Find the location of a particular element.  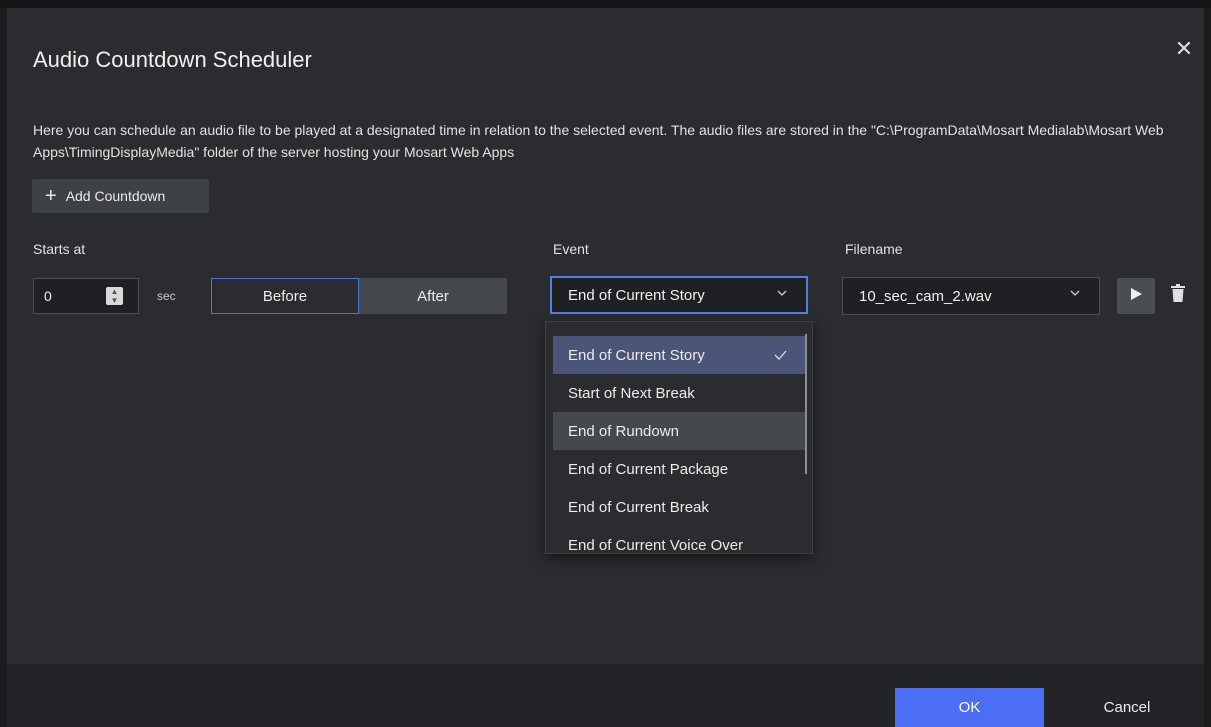

offset-number-input: 0 ▲ ▼ is located at coordinates (86, 296).